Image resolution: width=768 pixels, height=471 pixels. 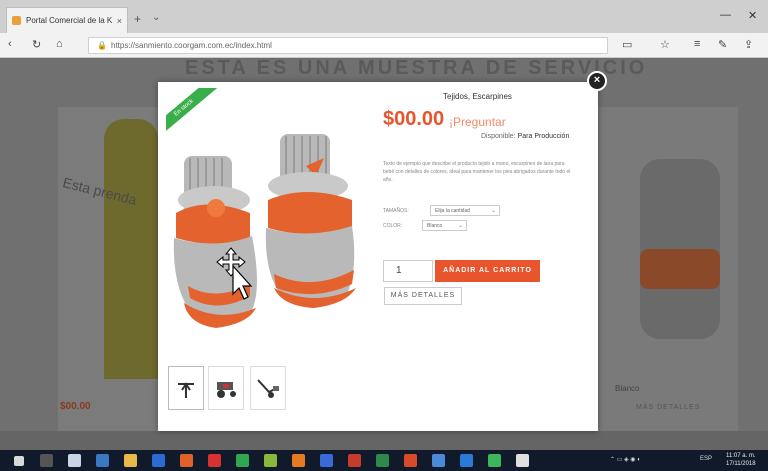 What do you see at coordinates (697, 44) in the screenshot?
I see `hub-icon: ≡` at bounding box center [697, 44].